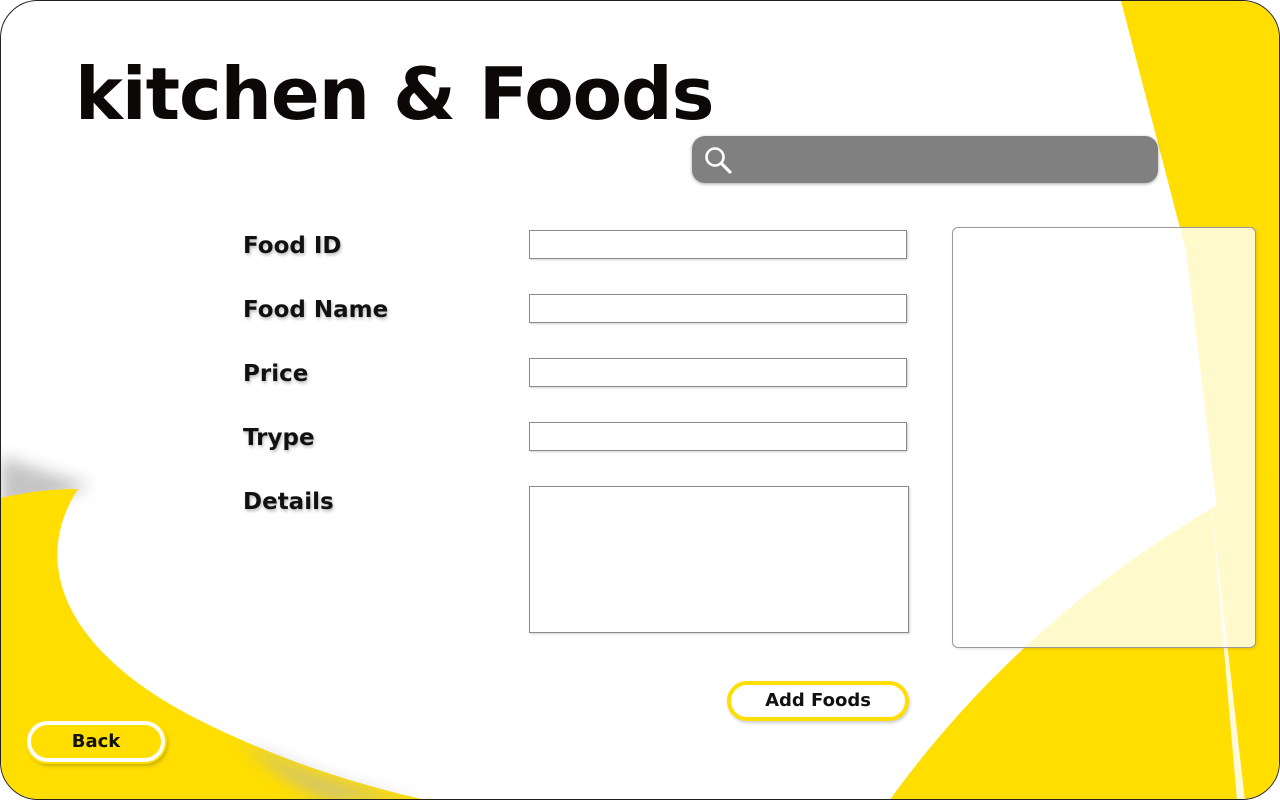 The image size is (1280, 800). Describe the element at coordinates (1104, 437) in the screenshot. I see `food-image-panel` at that location.